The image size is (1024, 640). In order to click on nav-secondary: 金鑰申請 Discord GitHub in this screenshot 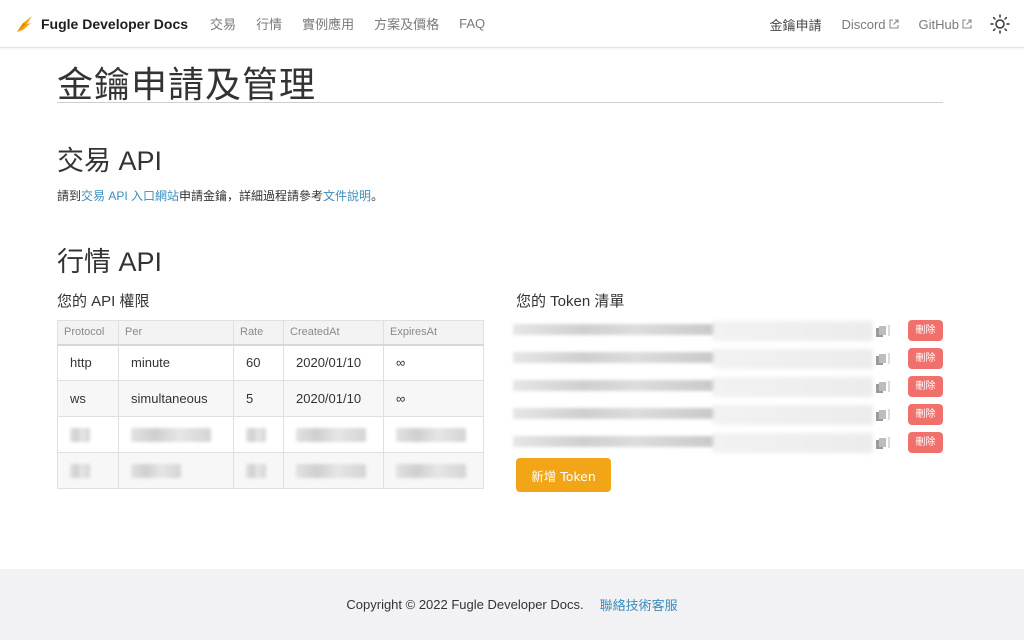, I will do `click(884, 24)`.